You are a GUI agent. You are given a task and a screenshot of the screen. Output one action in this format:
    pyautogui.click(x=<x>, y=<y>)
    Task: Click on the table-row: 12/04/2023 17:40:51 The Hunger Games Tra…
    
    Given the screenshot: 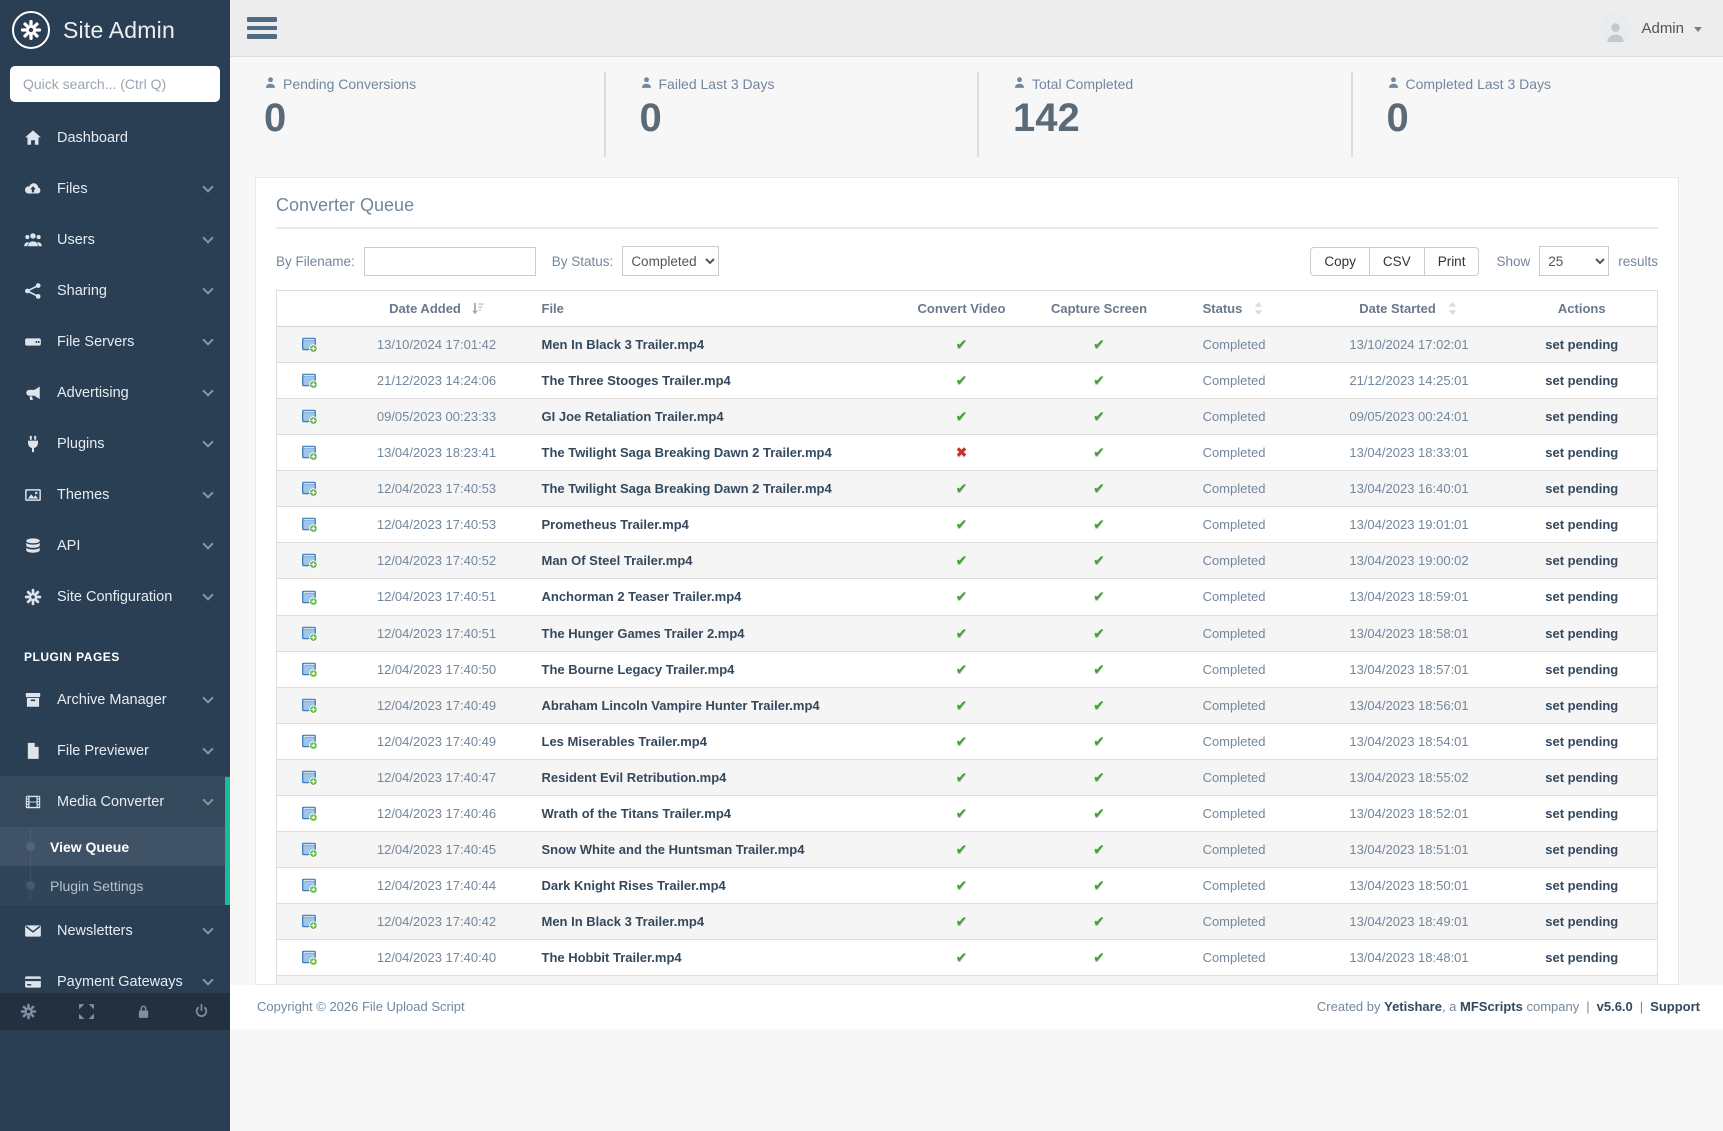 What is the action you would take?
    pyautogui.click(x=967, y=633)
    